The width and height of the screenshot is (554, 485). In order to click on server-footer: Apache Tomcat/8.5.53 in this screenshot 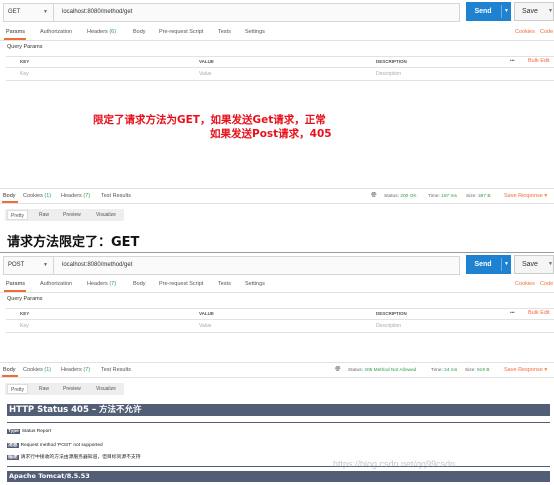, I will do `click(278, 476)`.